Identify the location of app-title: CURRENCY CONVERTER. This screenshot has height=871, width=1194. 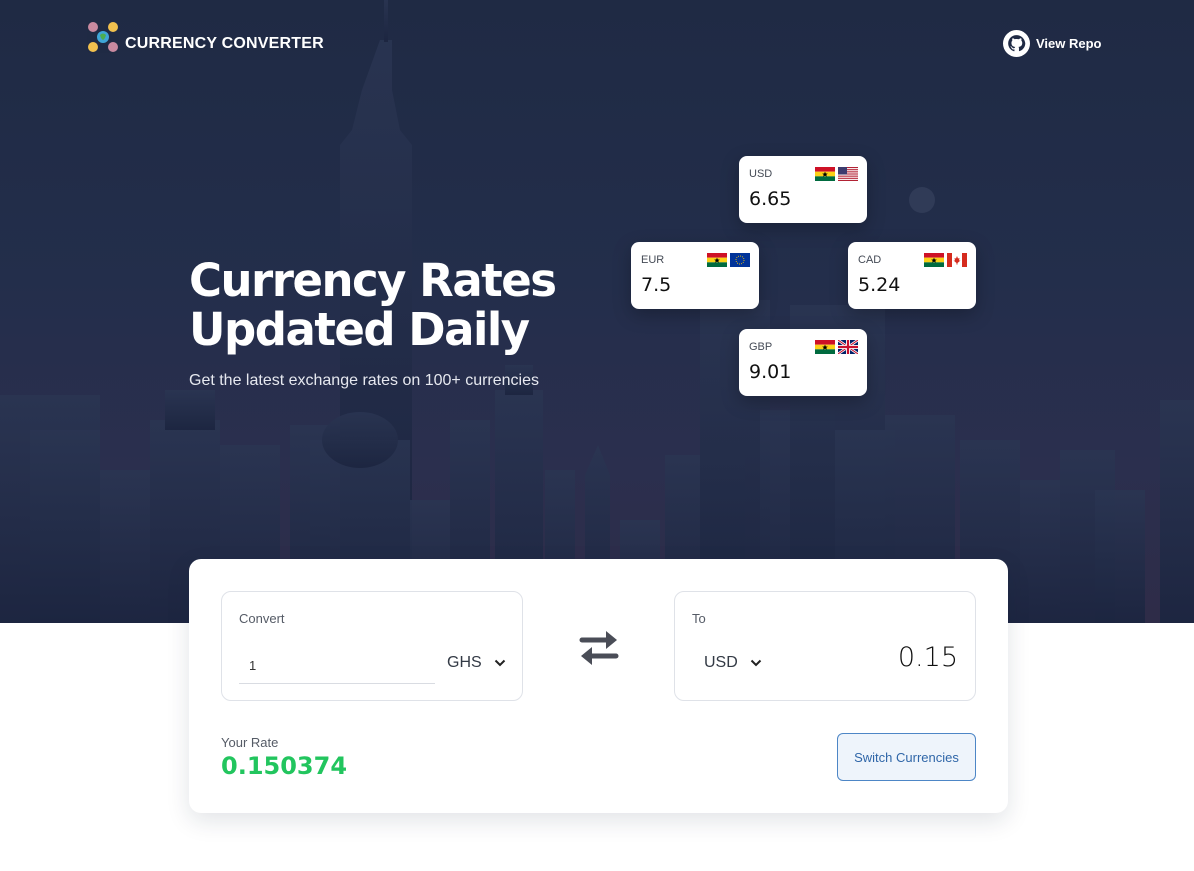
(224, 44).